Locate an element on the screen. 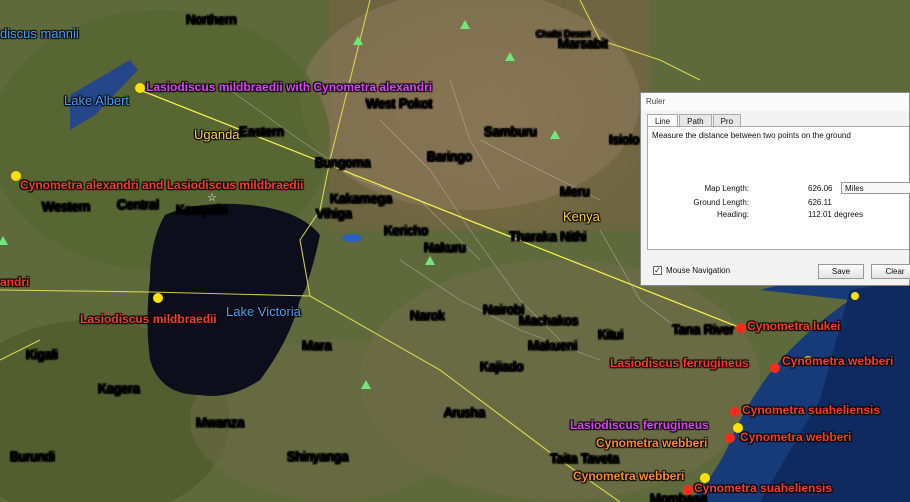 The width and height of the screenshot is (910, 502). ruler-footer: ✓ Mouse Navigation Save Clear is located at coordinates (781, 271).